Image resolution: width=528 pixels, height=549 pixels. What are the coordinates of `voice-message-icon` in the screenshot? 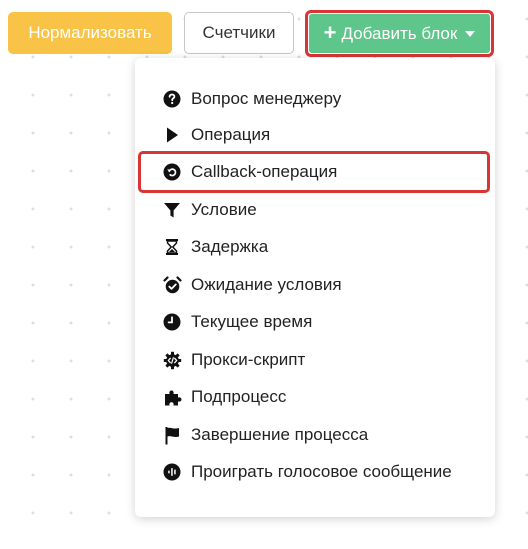 It's located at (172, 472).